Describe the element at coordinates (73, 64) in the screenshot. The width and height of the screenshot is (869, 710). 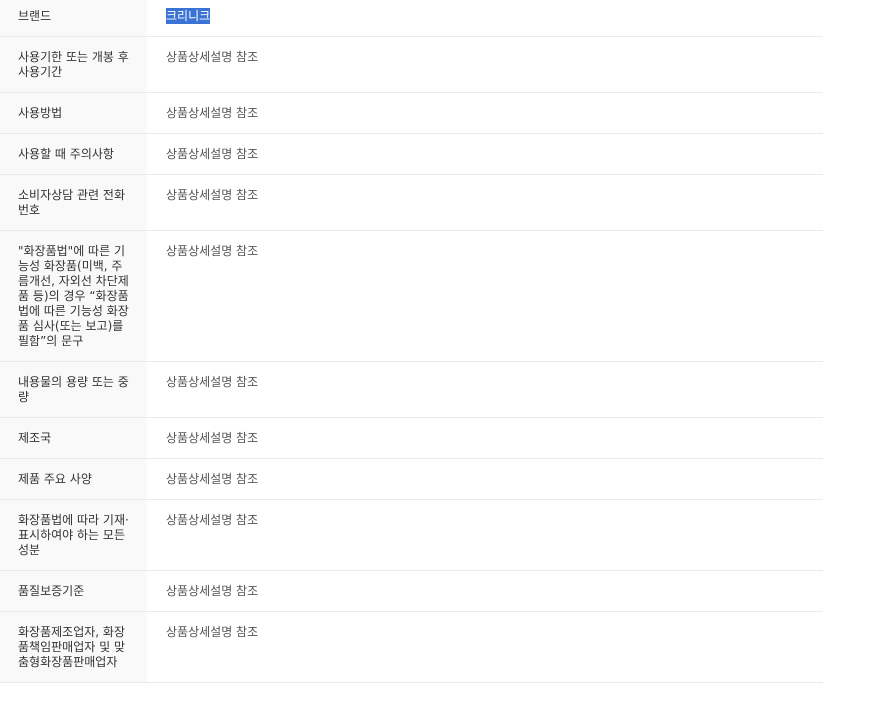
I see `info-label: 사용기한 또는 개봉 후 사용기간` at that location.